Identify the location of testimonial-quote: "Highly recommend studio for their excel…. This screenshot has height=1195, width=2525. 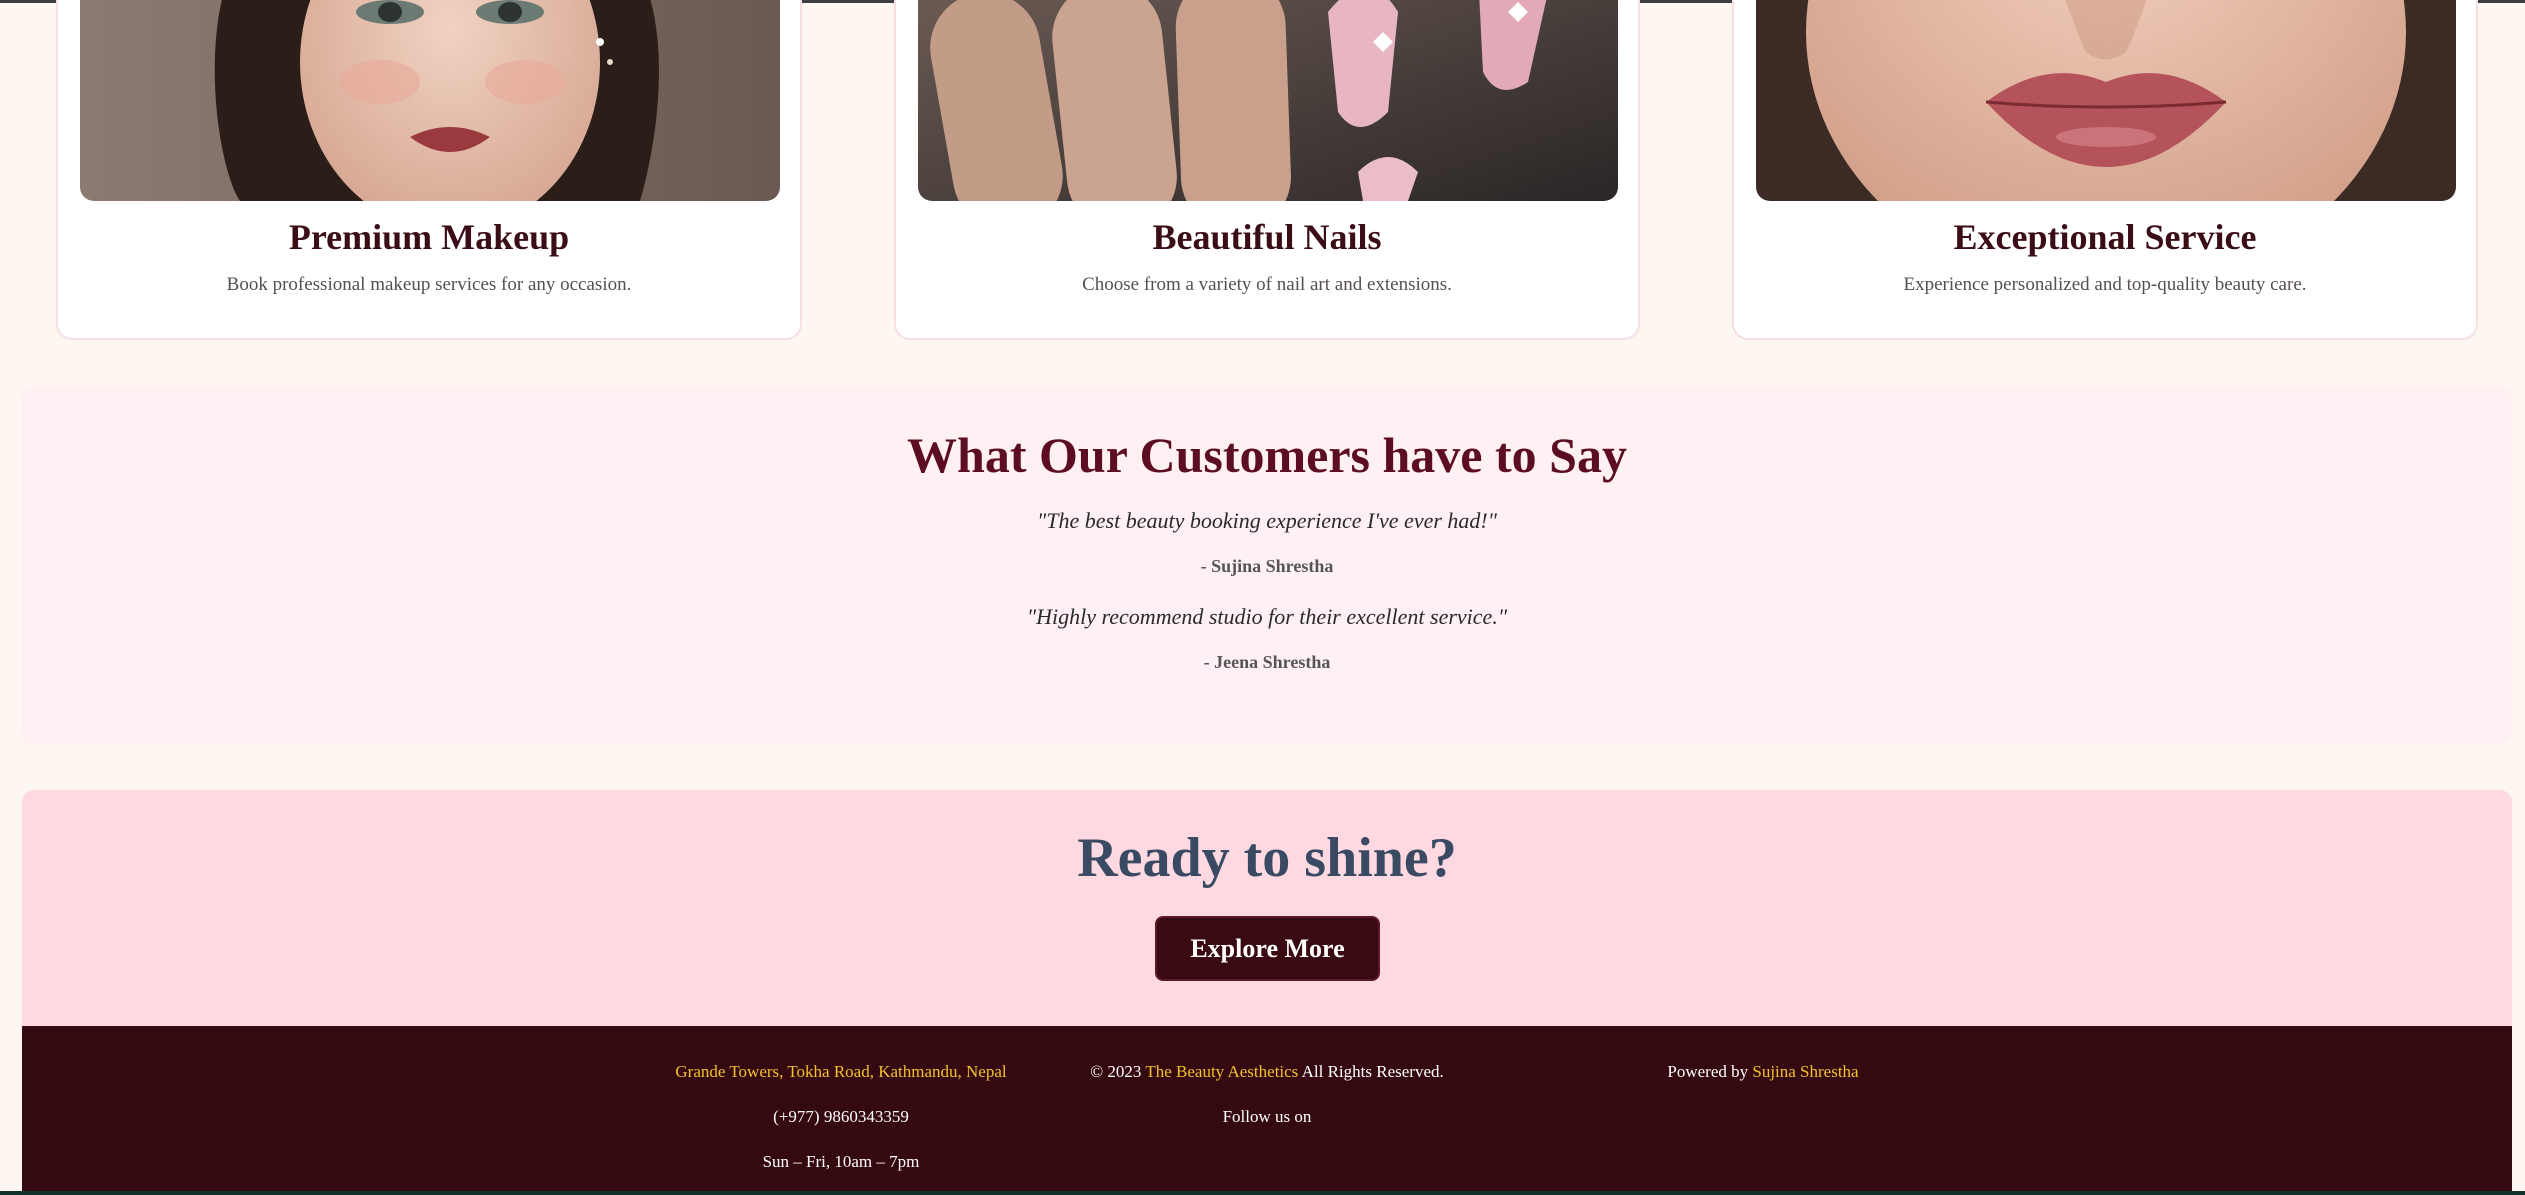
(1267, 616).